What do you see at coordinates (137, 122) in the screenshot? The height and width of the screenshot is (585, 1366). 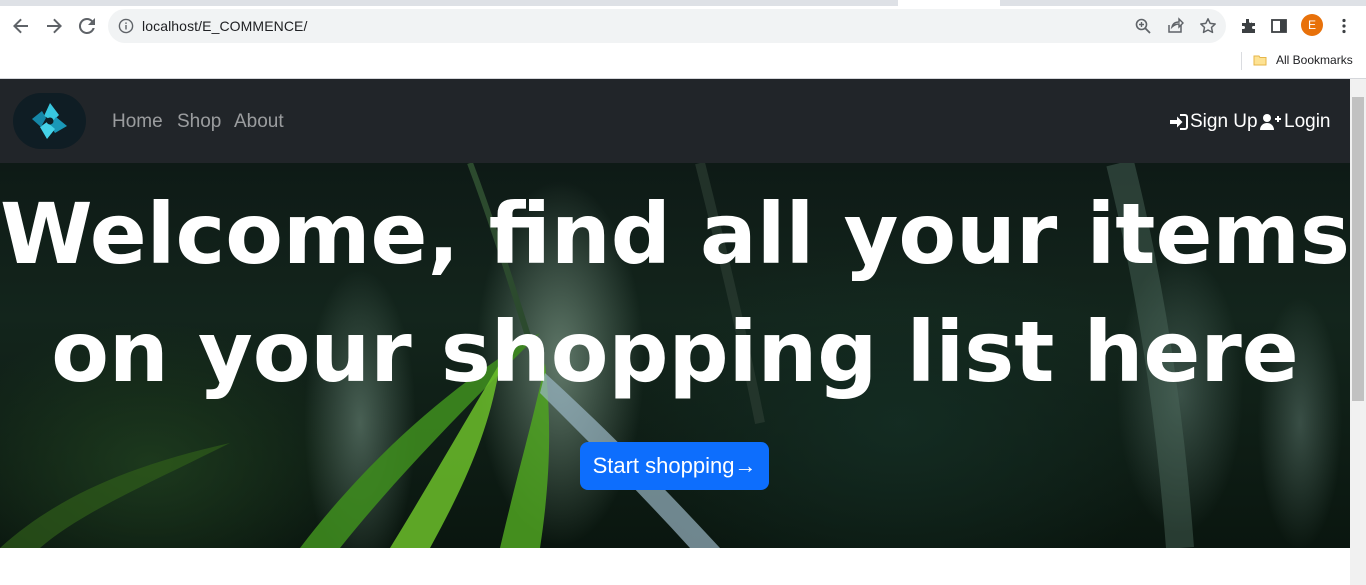 I see `nav-link-home: Home` at bounding box center [137, 122].